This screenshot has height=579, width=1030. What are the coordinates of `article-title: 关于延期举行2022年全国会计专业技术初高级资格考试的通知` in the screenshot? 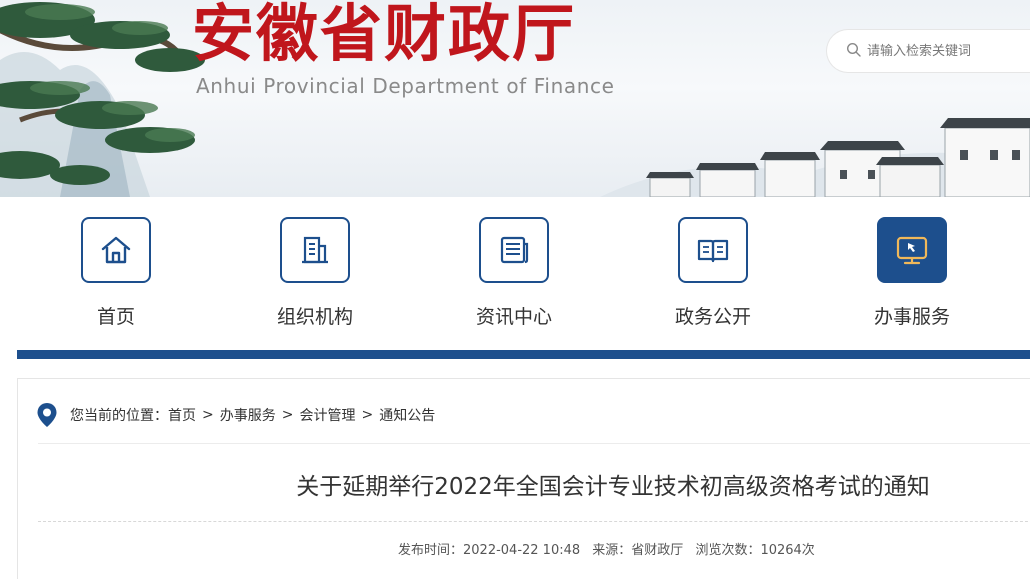 It's located at (613, 487).